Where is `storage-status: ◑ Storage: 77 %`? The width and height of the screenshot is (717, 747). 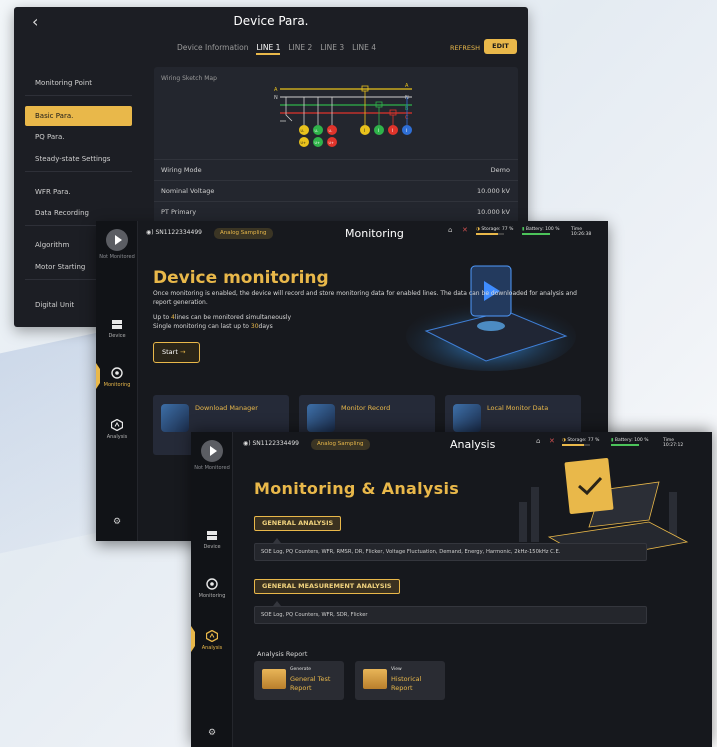
storage-status: ◑ Storage: 77 % is located at coordinates (494, 231).